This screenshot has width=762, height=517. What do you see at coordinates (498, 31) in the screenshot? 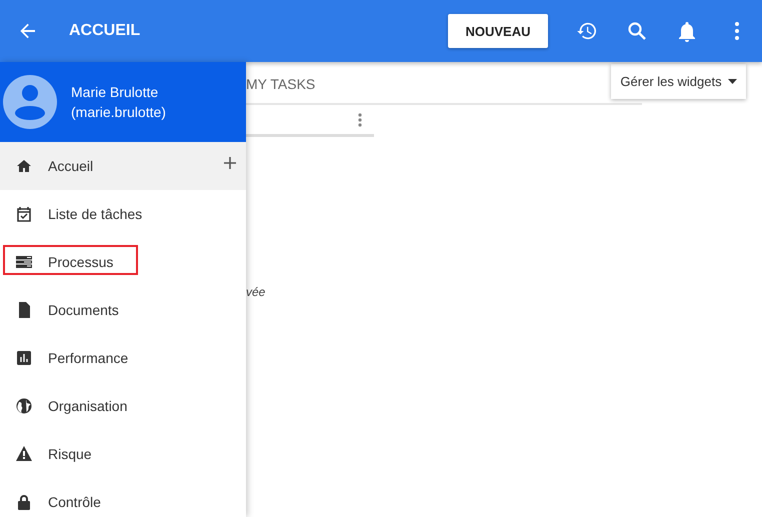
I see `new-button: NOUVEAU` at bounding box center [498, 31].